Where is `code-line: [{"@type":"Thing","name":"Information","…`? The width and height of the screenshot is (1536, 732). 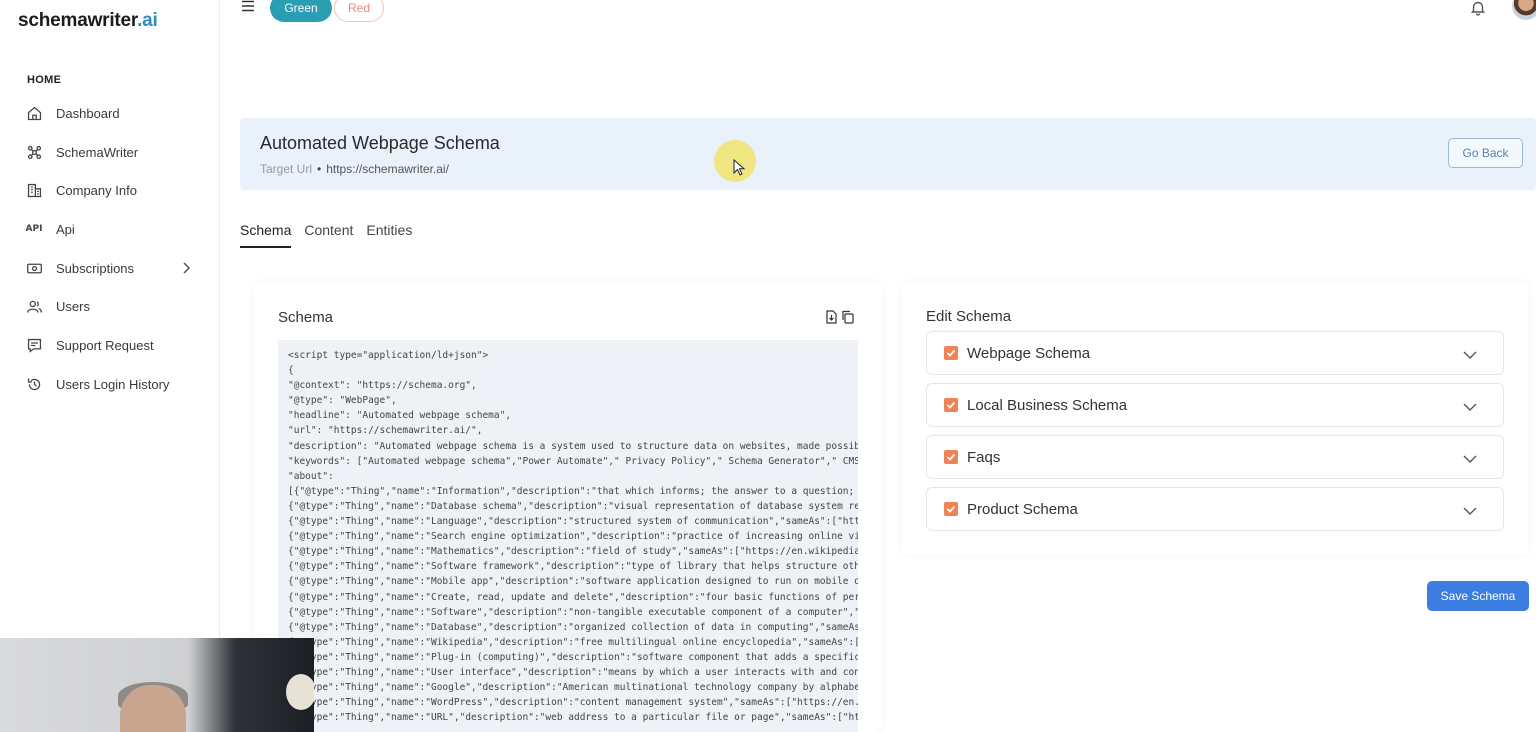
code-line: [{"@type":"Thing","name":"Information","… is located at coordinates (573, 491).